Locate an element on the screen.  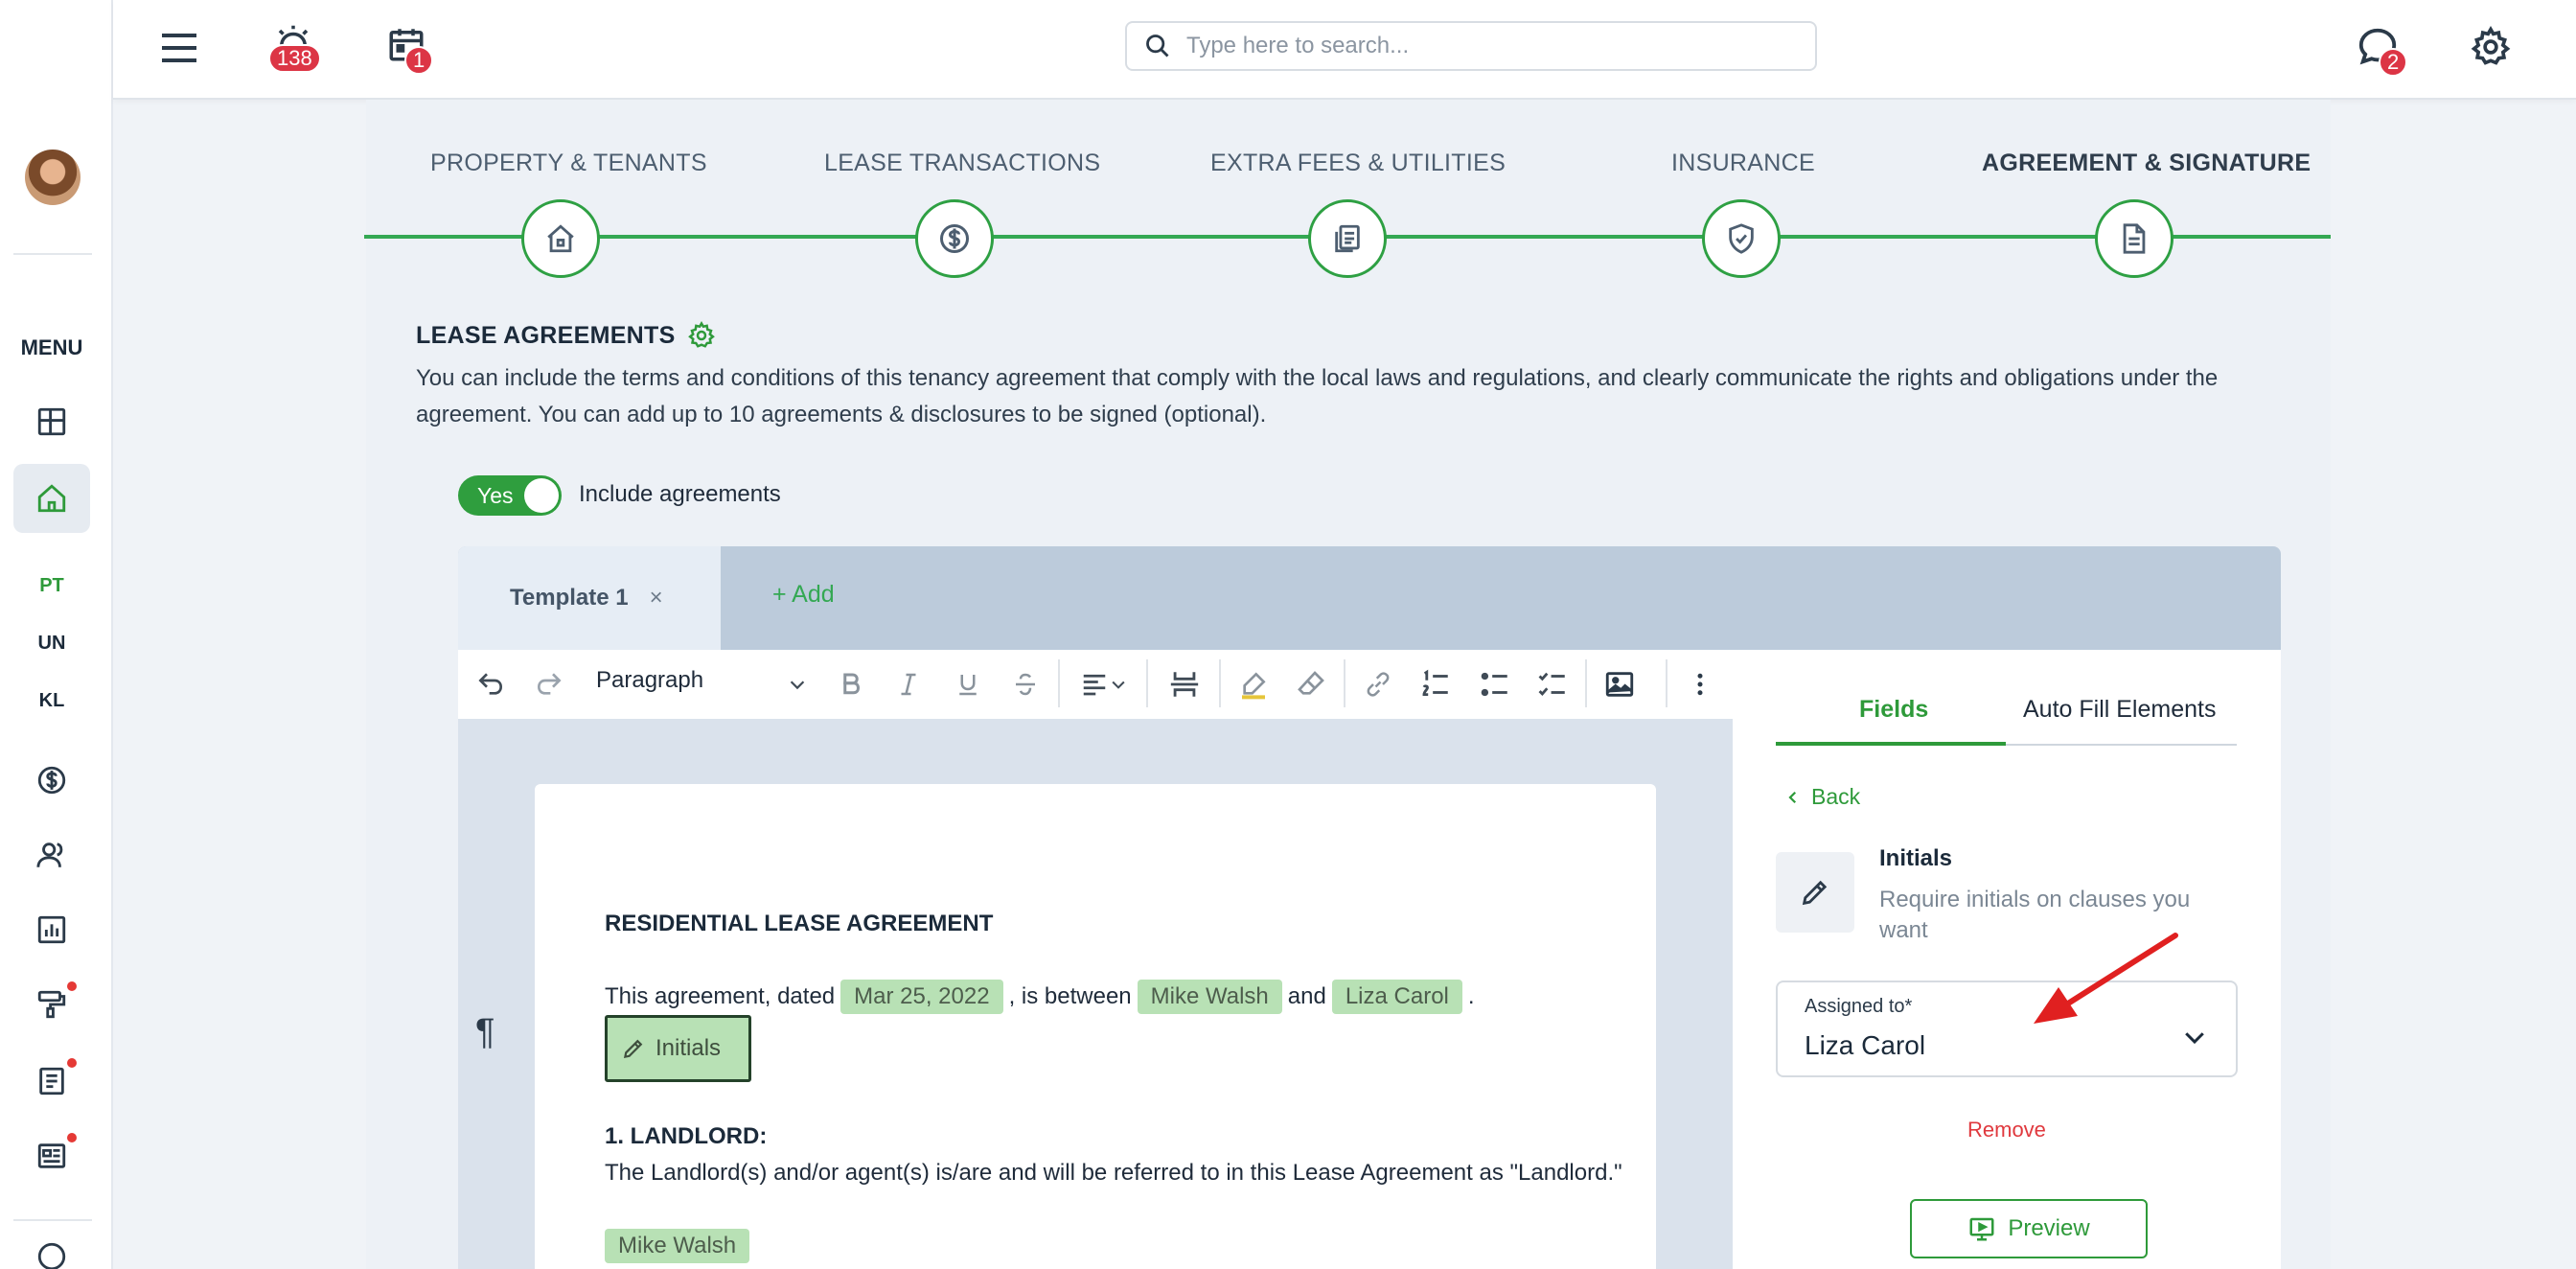
intro-text: This agreement, dated is located at coordinates (720, 996).